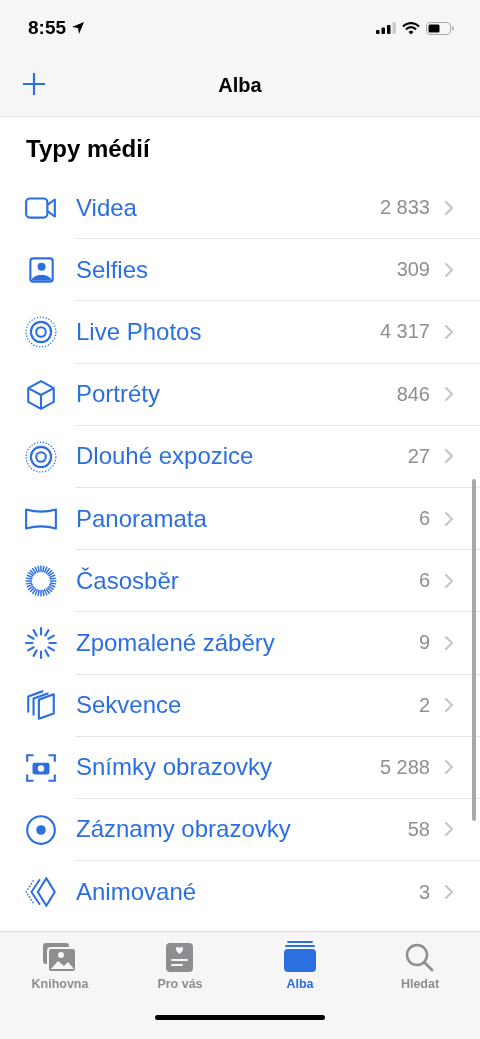 This screenshot has width=480, height=1039. What do you see at coordinates (240, 332) in the screenshot?
I see `album-row: Live Photos 4 317` at bounding box center [240, 332].